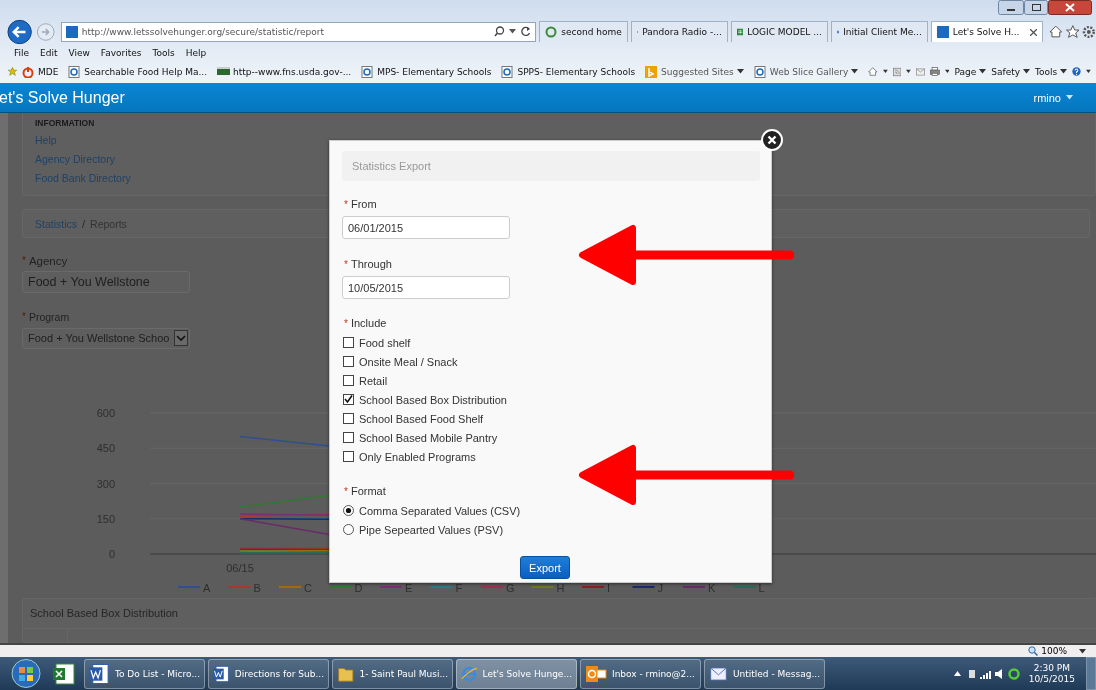 The image size is (1096, 690). Describe the element at coordinates (22, 52) in the screenshot. I see `menu-item: File` at that location.